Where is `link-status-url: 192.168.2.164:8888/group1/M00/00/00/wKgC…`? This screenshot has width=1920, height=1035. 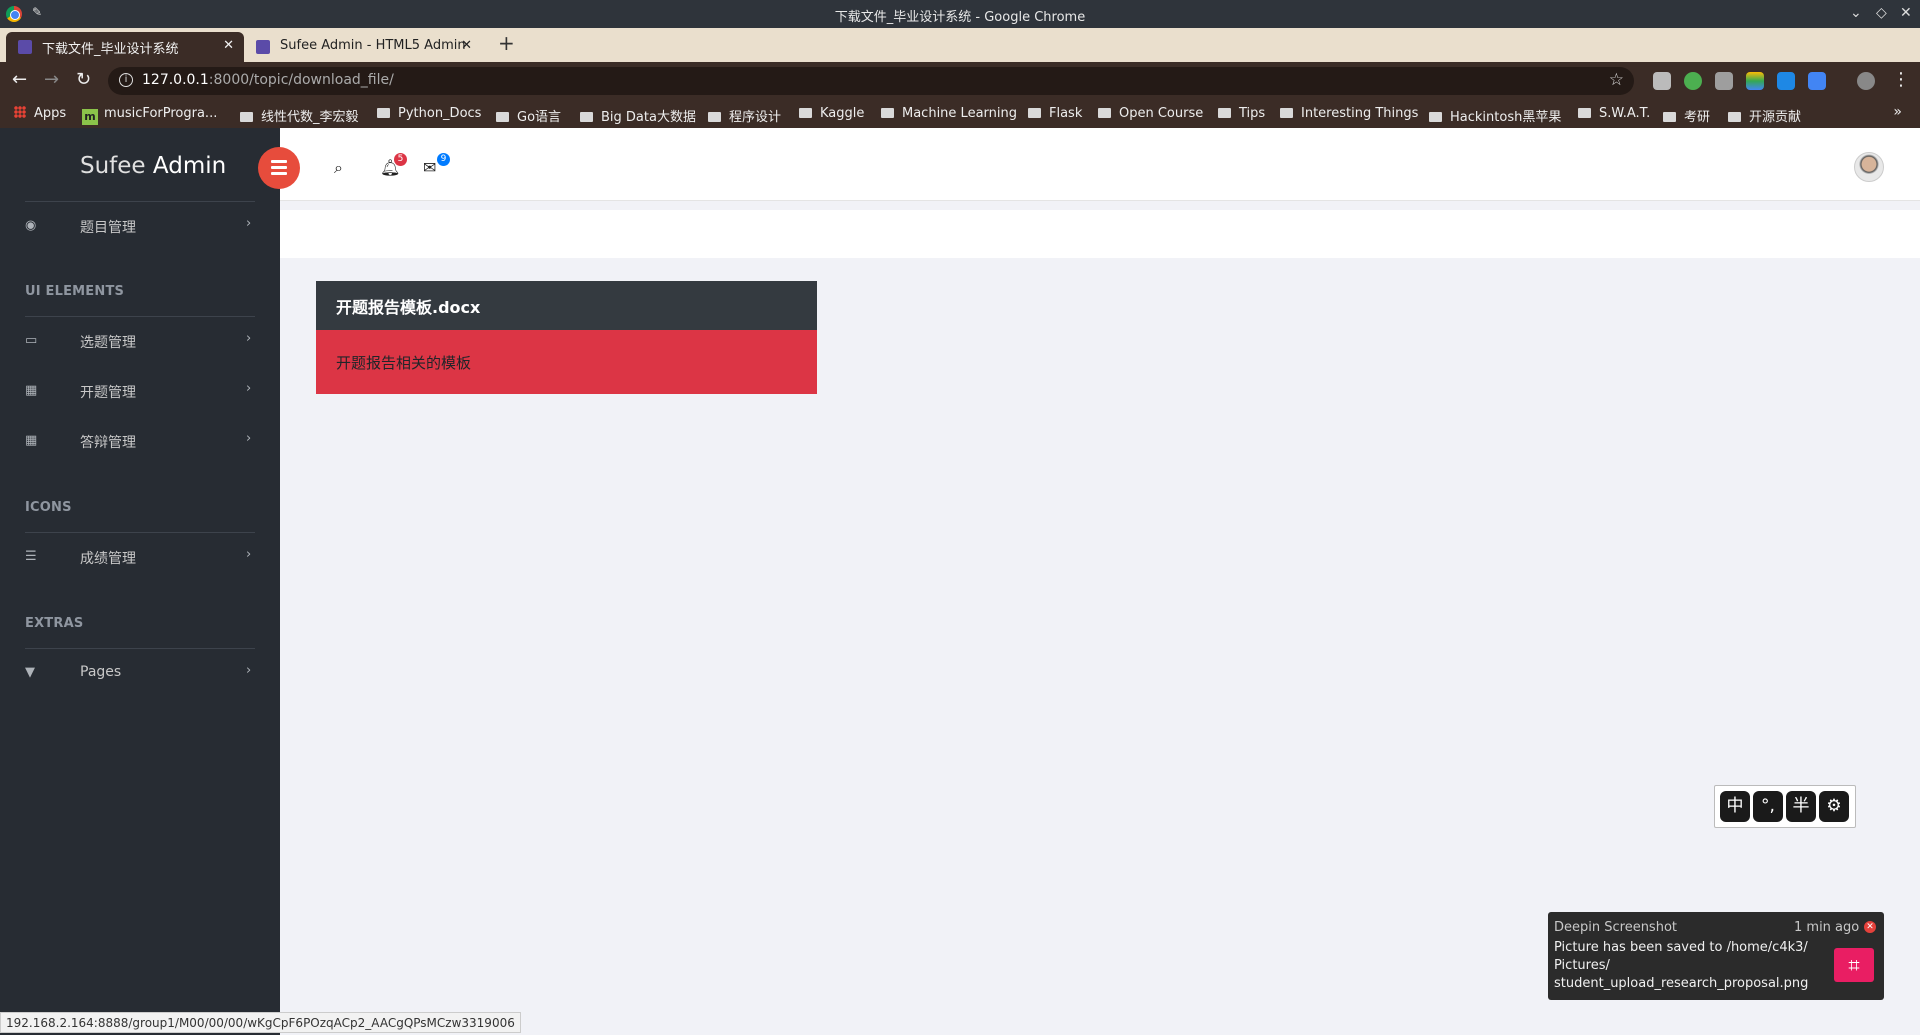 link-status-url: 192.168.2.164:8888/group1/M00/00/00/wKgC… is located at coordinates (260, 1022).